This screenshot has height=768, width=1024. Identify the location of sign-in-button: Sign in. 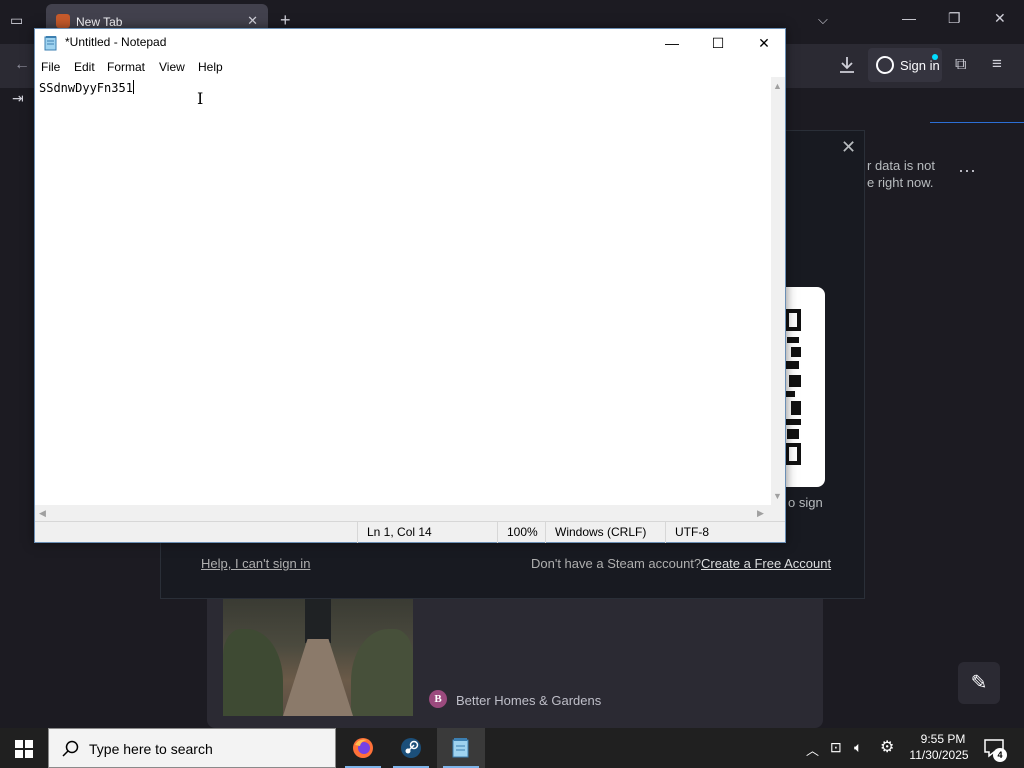
(905, 65).